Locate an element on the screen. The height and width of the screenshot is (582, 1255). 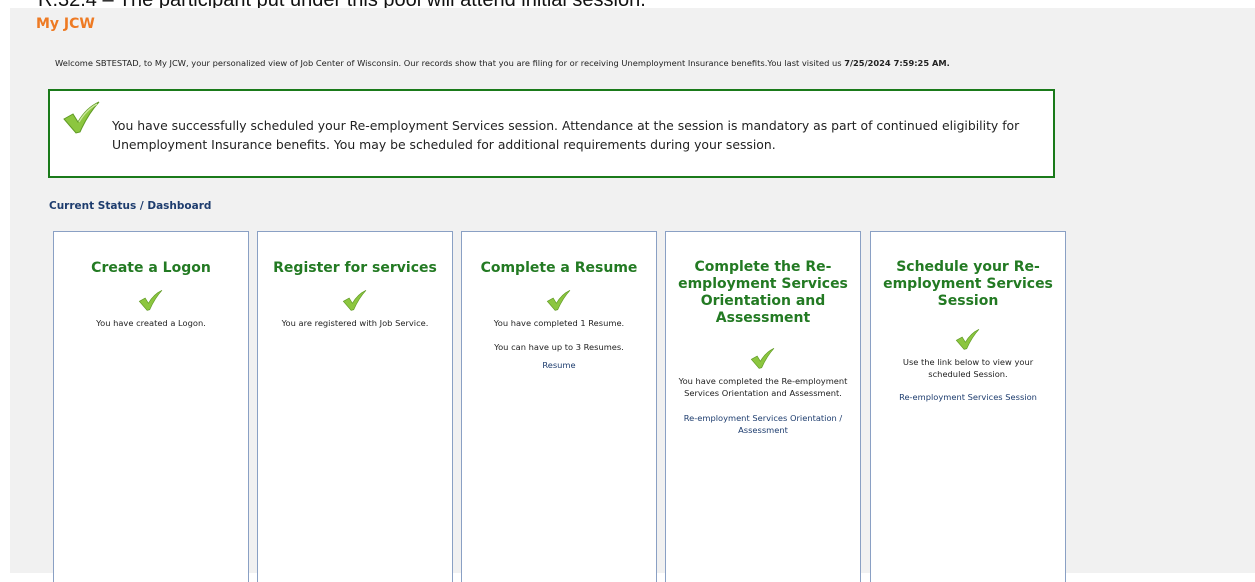
card-status-text: You have created a Logon. is located at coordinates (151, 323).